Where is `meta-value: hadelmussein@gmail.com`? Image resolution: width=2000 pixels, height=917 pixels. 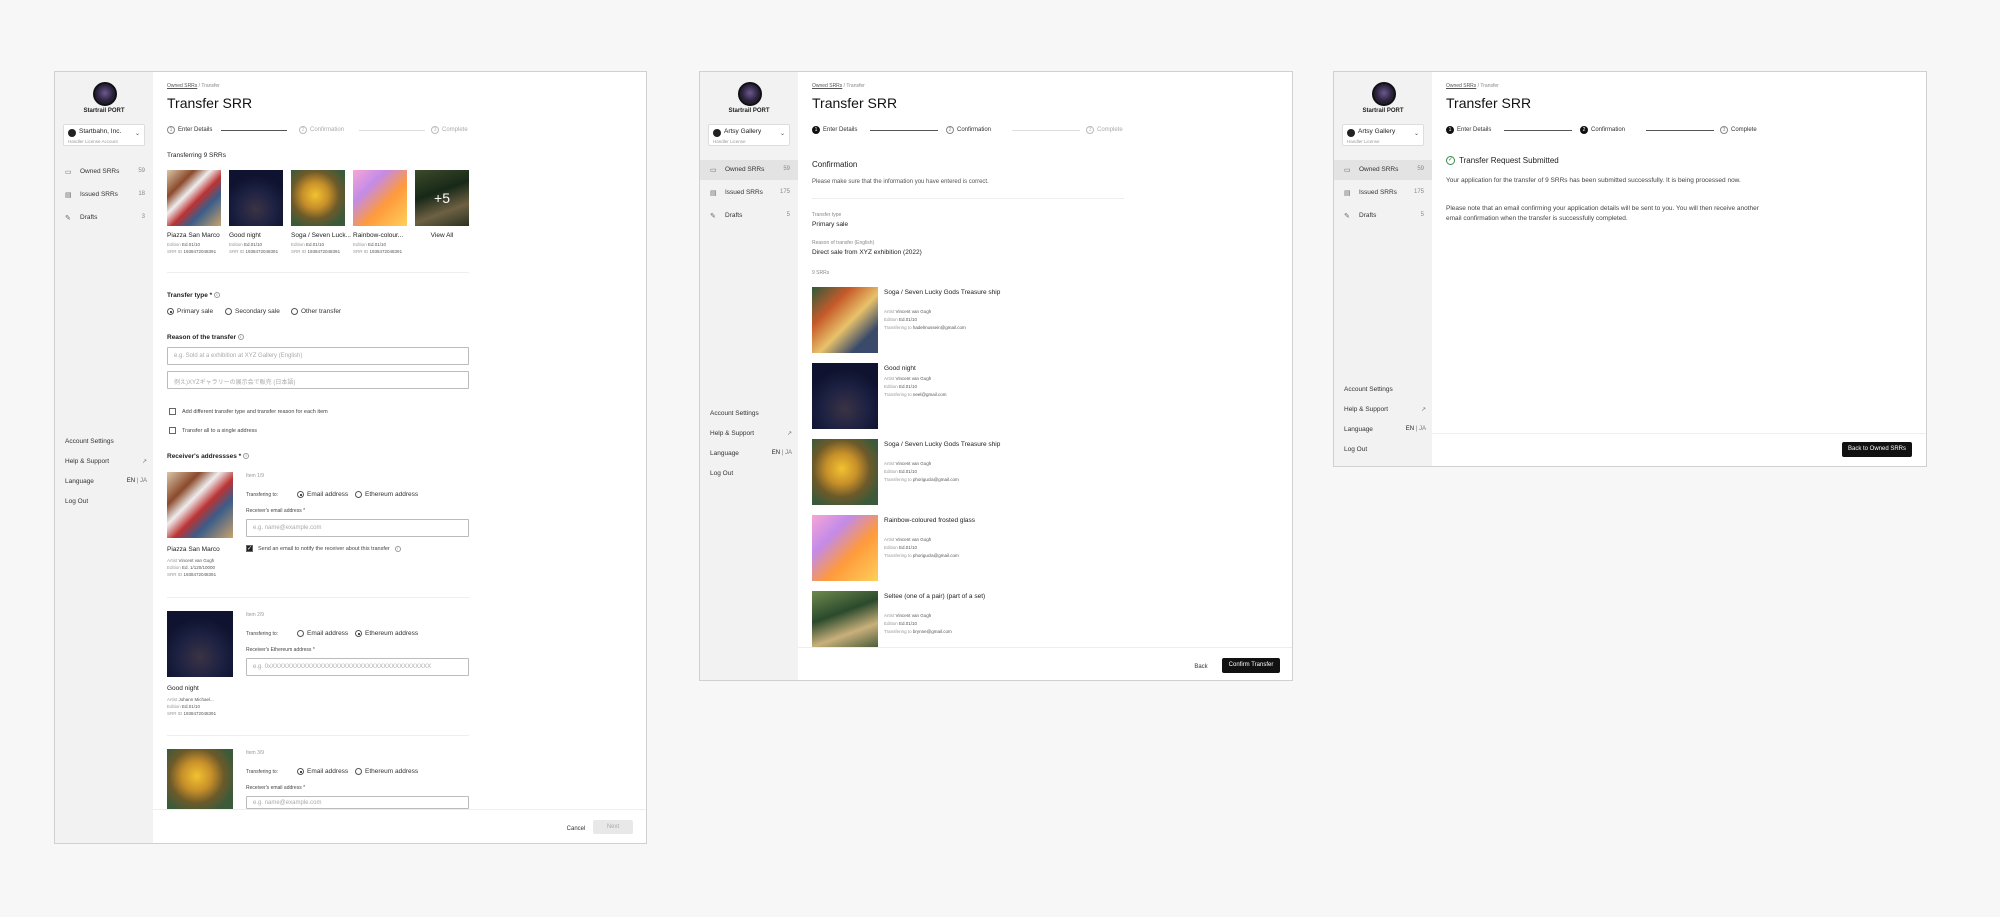 meta-value: hadelmussein@gmail.com is located at coordinates (939, 327).